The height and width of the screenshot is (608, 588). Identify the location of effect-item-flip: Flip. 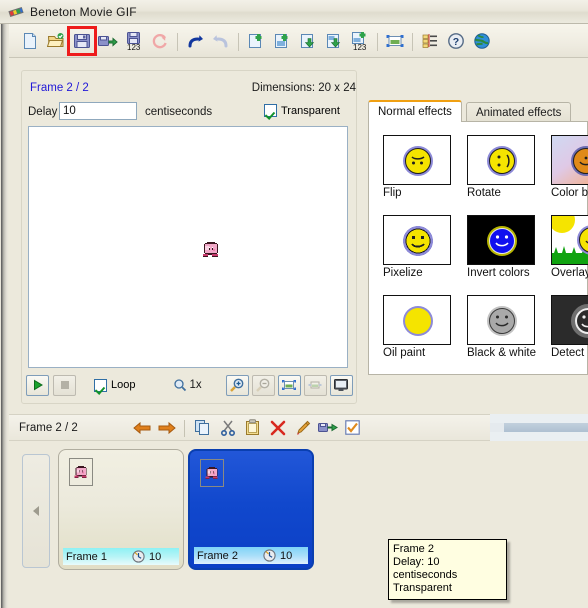
(417, 167).